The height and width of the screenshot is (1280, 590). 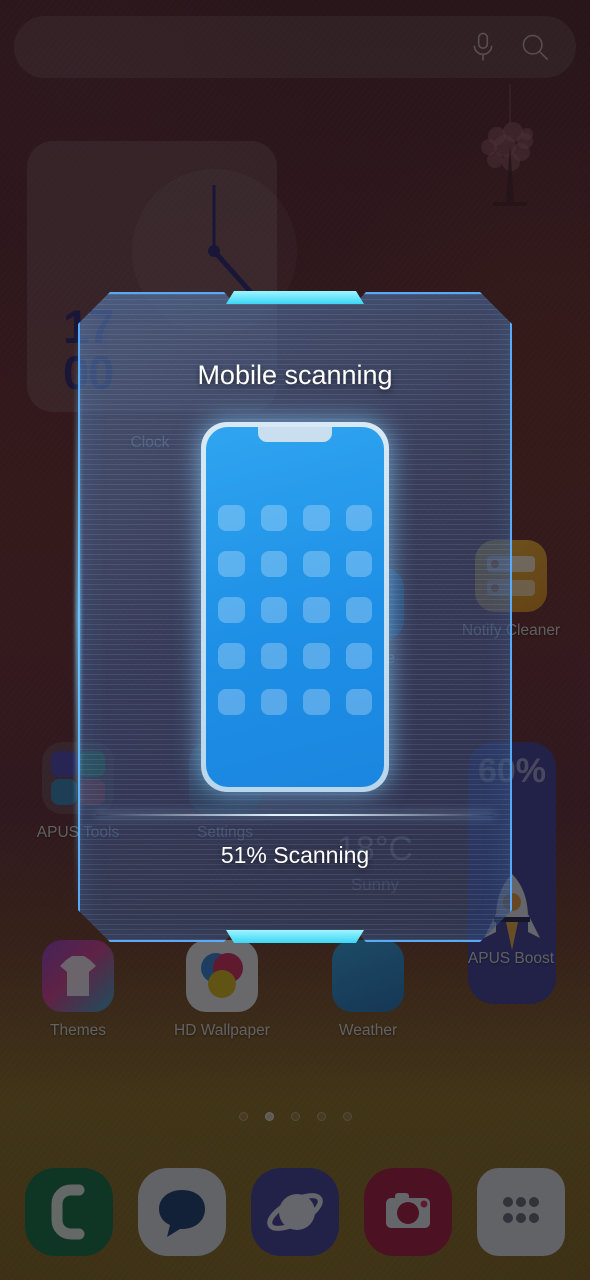 I want to click on panel-bottom-notch, so click(x=295, y=936).